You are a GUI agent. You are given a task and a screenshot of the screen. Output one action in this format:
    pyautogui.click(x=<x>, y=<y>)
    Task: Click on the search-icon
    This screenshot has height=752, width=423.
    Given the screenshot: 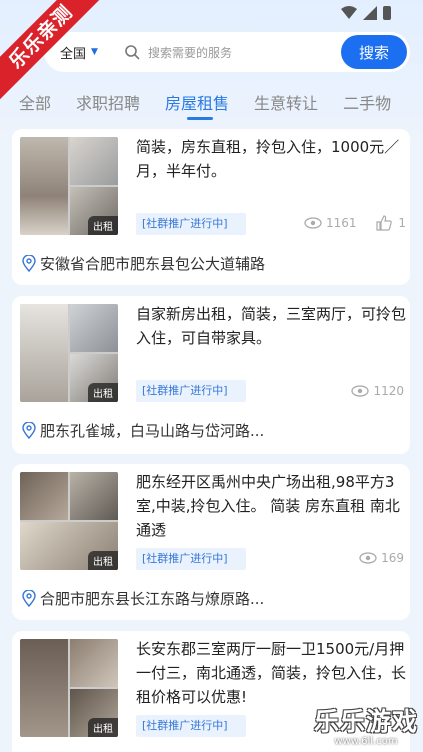 What is the action you would take?
    pyautogui.click(x=132, y=52)
    